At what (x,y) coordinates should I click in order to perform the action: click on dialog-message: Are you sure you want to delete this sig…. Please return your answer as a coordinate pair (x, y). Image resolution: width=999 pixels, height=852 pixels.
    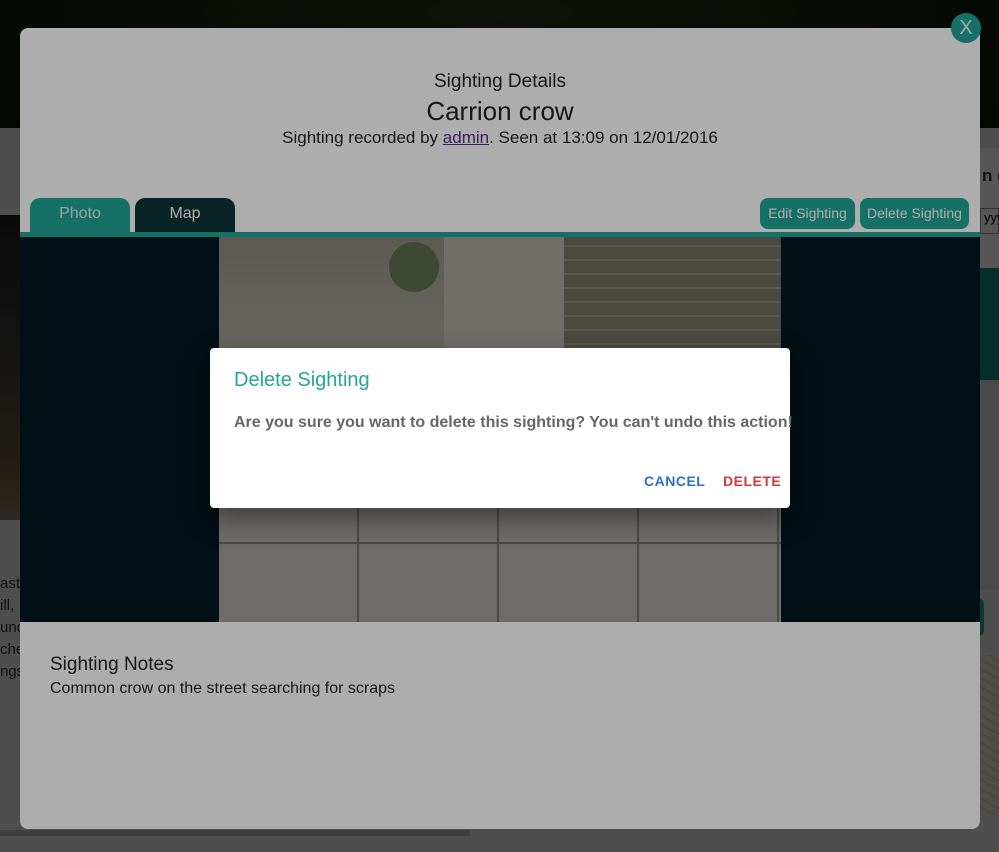
    Looking at the image, I should click on (513, 422).